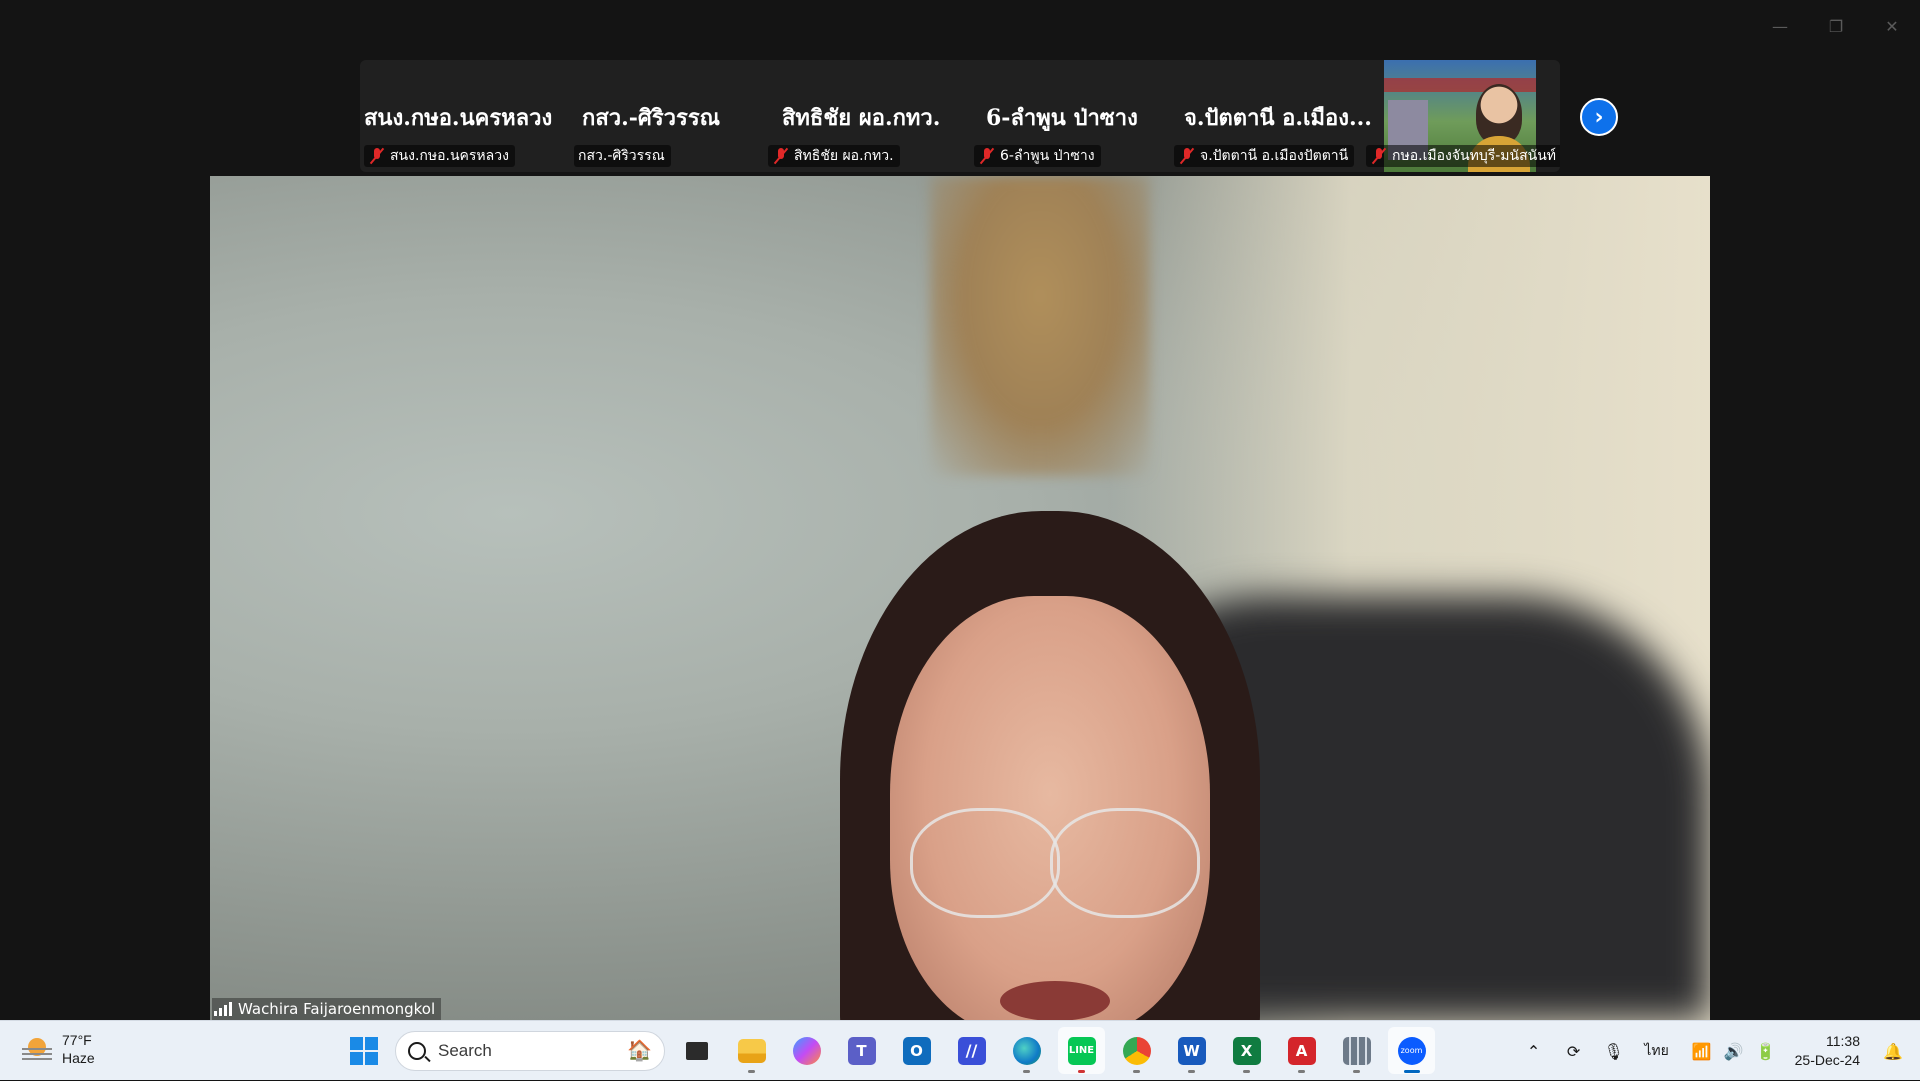  I want to click on background-picture-frame, so click(1040, 326).